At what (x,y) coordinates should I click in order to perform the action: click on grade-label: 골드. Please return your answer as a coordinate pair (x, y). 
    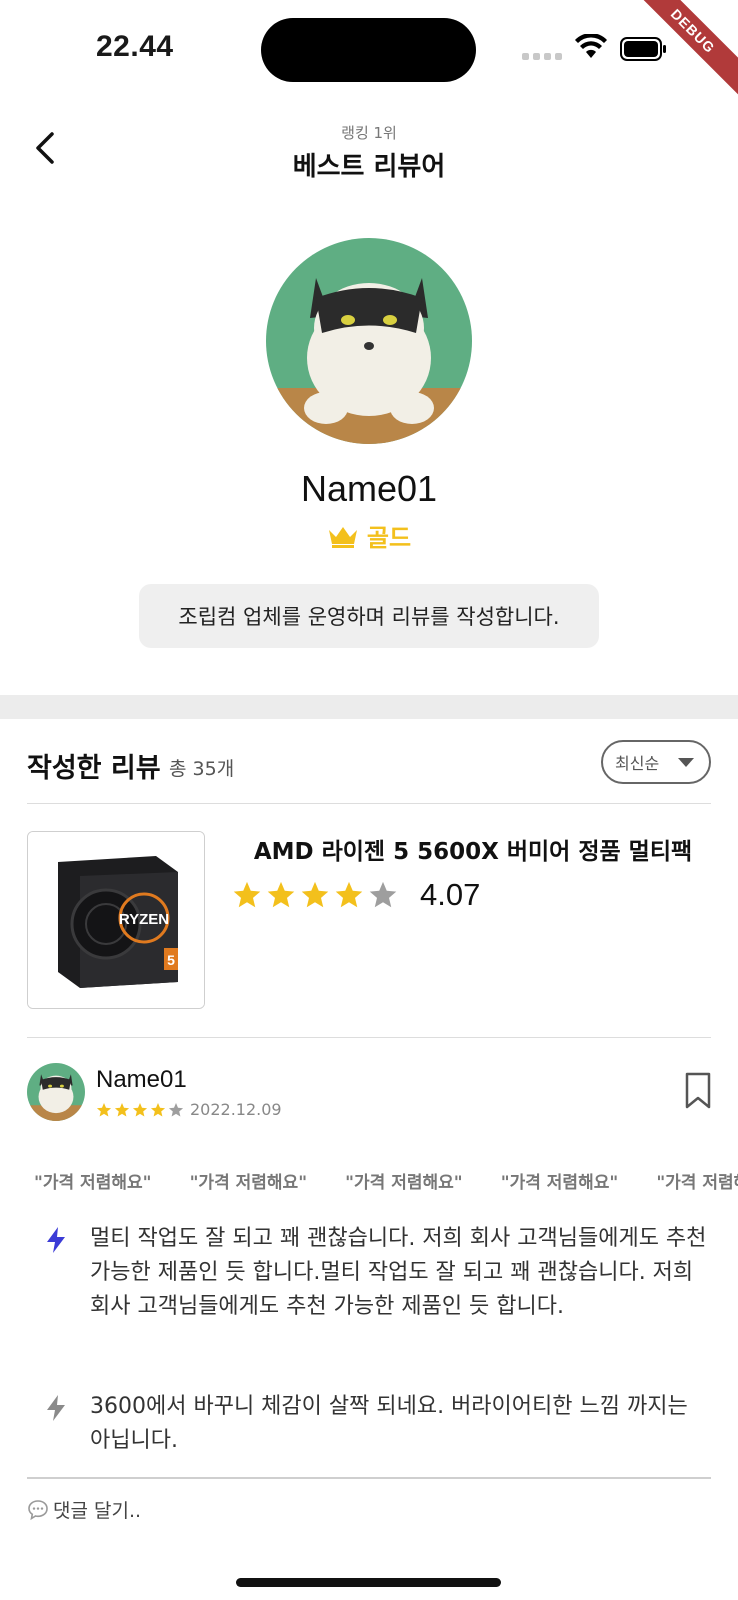
    Looking at the image, I should click on (389, 538).